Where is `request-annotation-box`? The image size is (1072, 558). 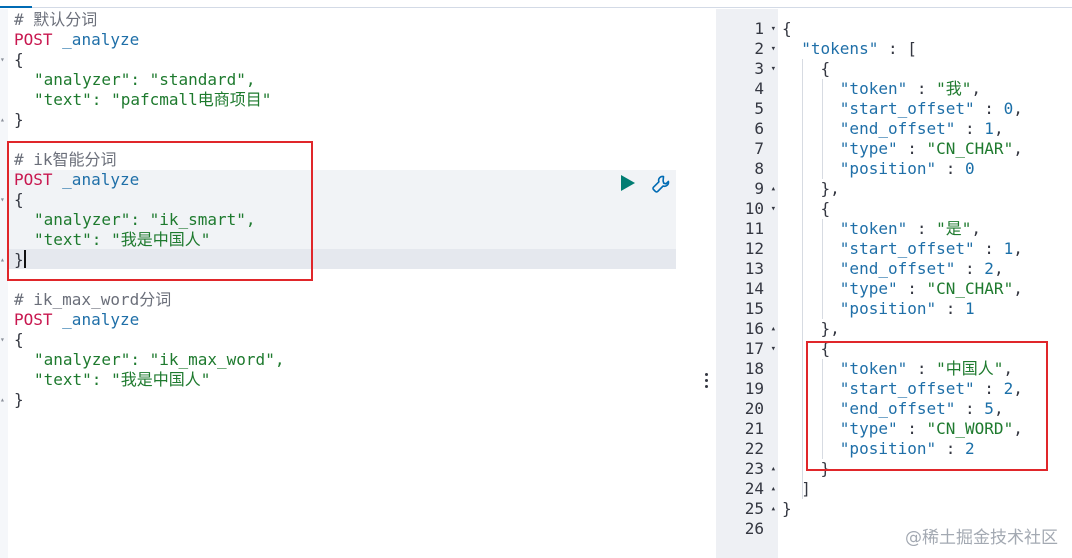 request-annotation-box is located at coordinates (160, 211).